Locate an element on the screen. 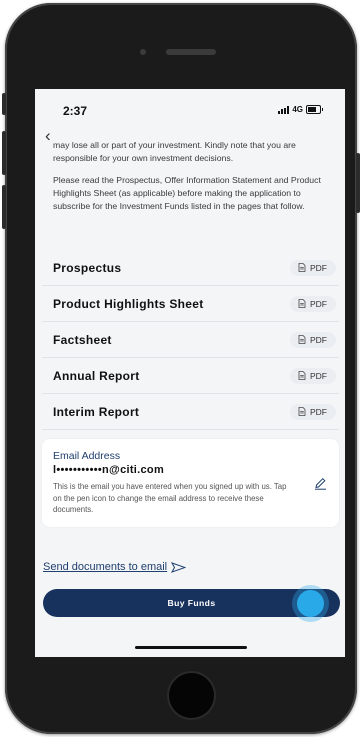 This screenshot has width=362, height=737. send-documents-link: Send documents to email is located at coordinates (115, 567).